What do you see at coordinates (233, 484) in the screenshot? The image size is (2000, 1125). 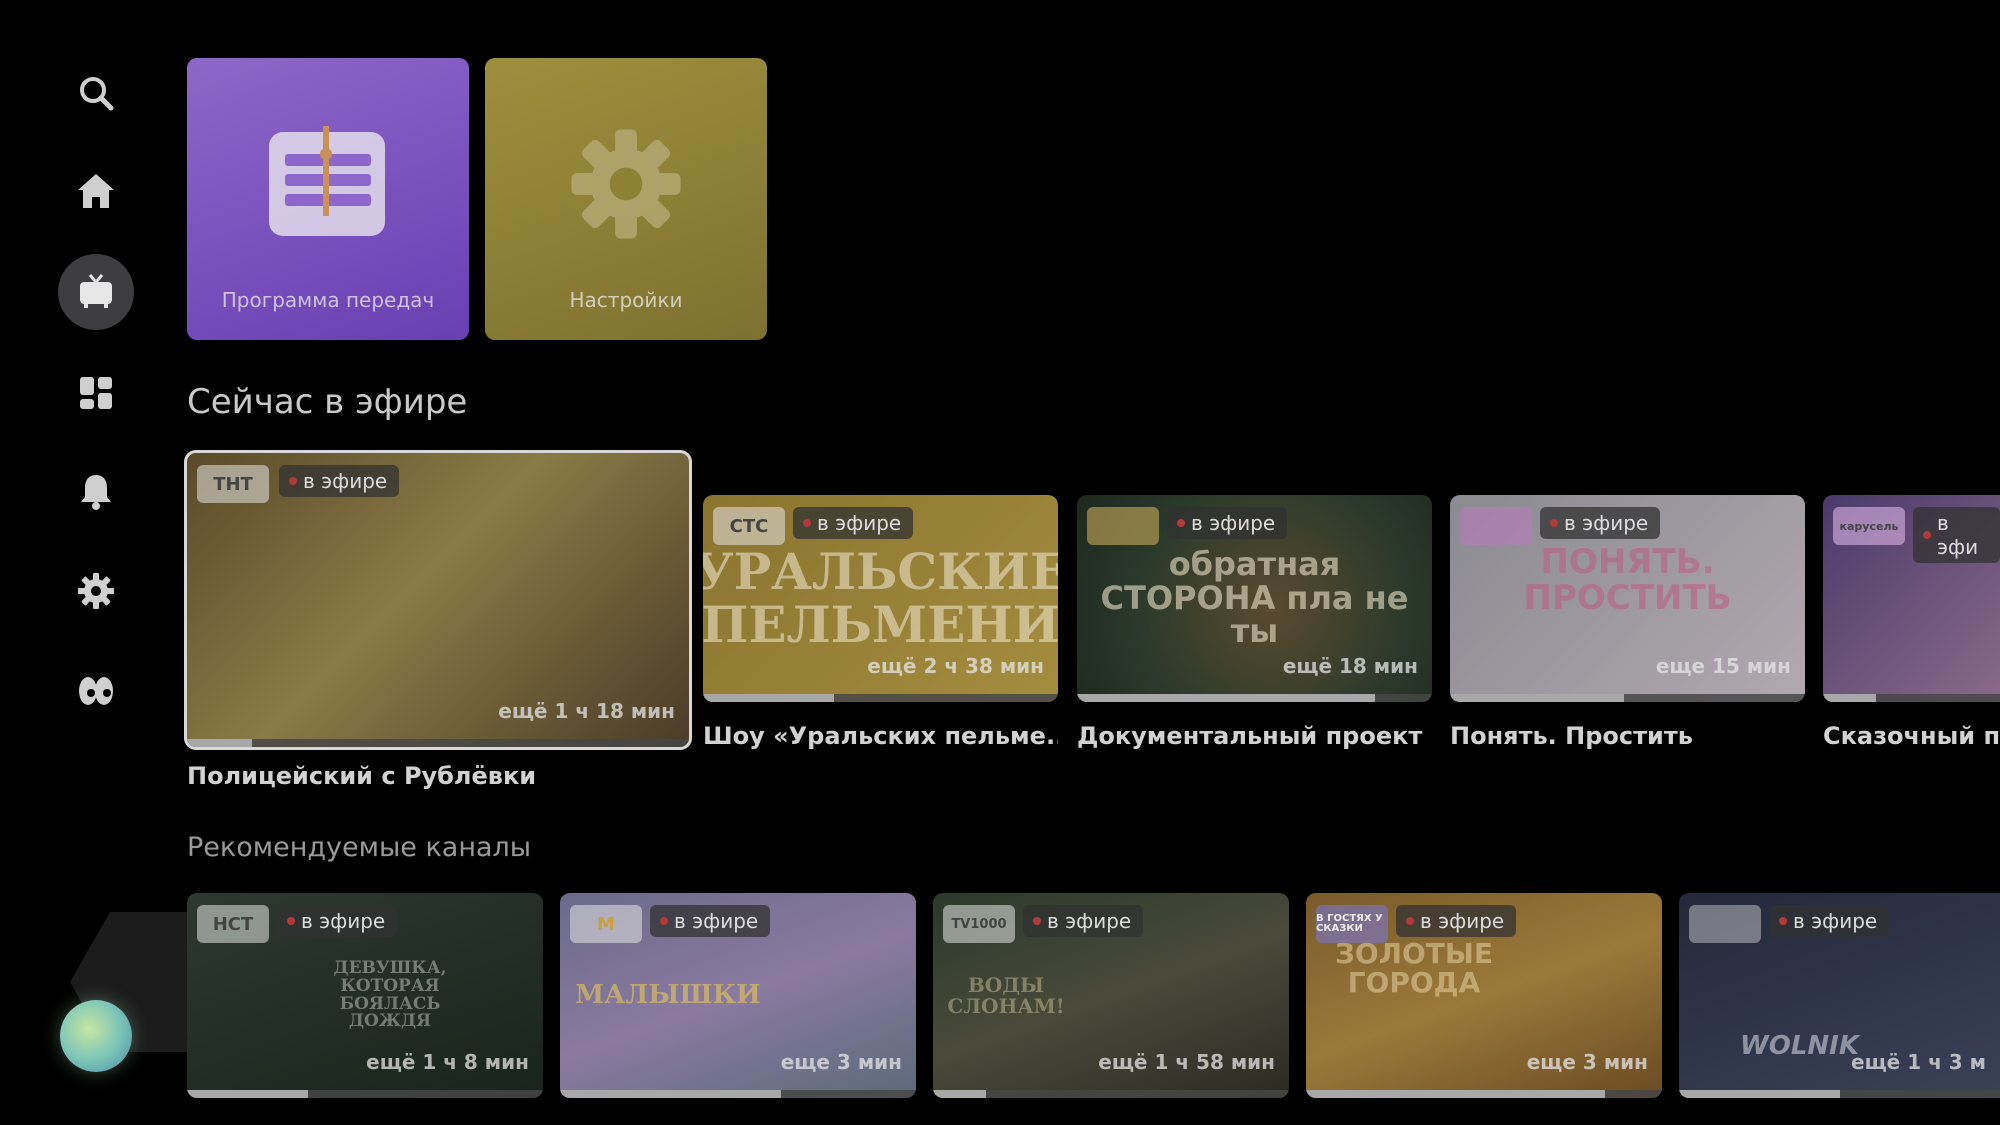 I see `channel-logo: ТНТ` at bounding box center [233, 484].